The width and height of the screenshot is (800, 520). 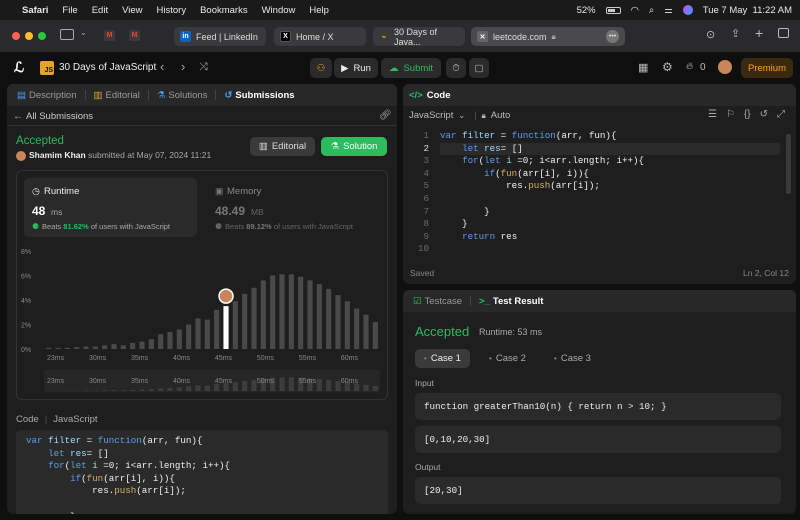 What do you see at coordinates (47, 68) in the screenshot?
I see `problem-list-badge: JS` at bounding box center [47, 68].